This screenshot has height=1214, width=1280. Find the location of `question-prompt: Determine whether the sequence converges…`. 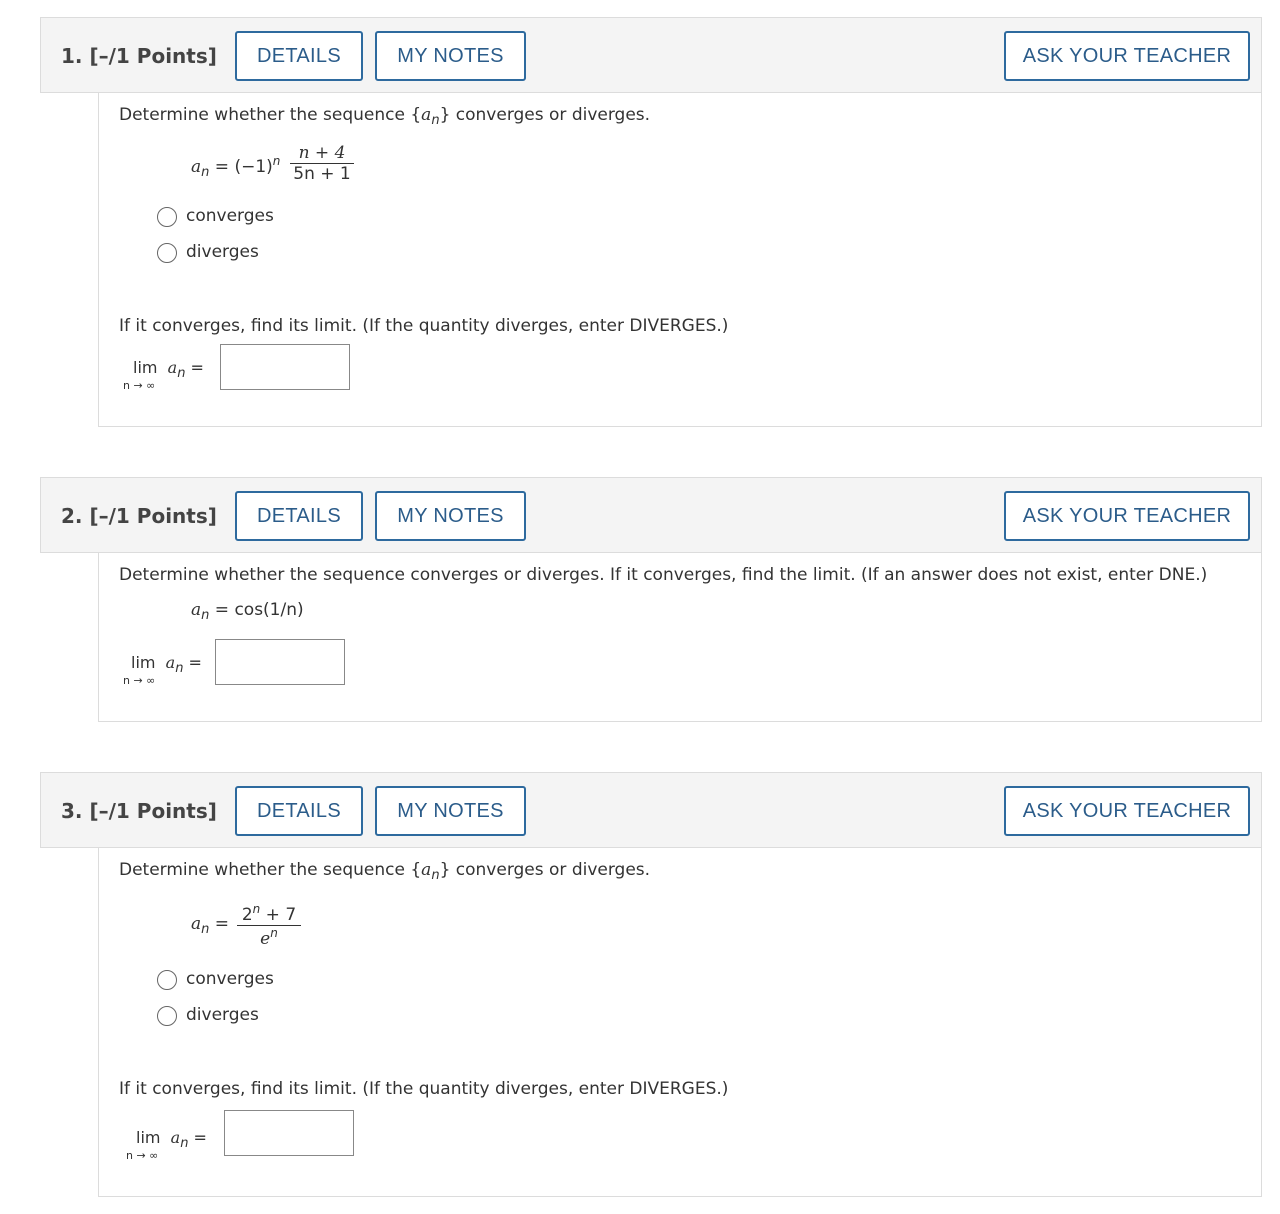

question-prompt: Determine whether the sequence converges… is located at coordinates (663, 575).